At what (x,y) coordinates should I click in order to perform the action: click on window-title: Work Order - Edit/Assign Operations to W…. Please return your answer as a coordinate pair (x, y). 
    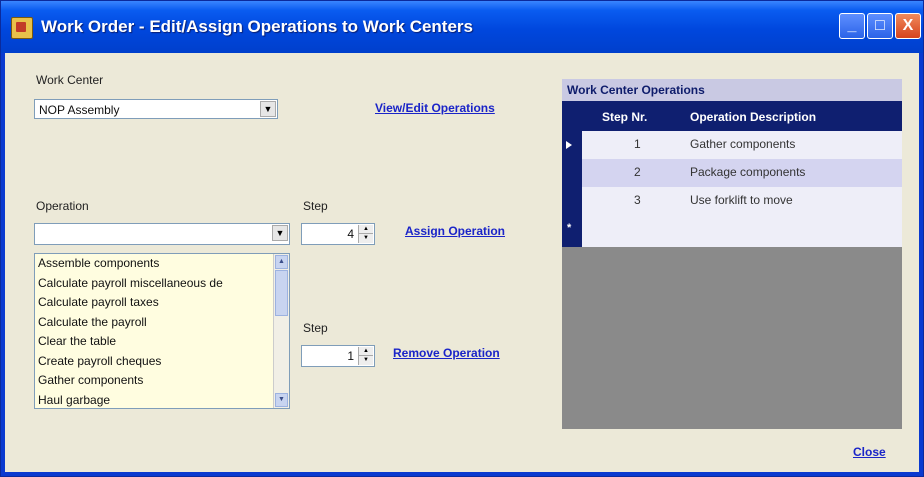
    Looking at the image, I should click on (257, 26).